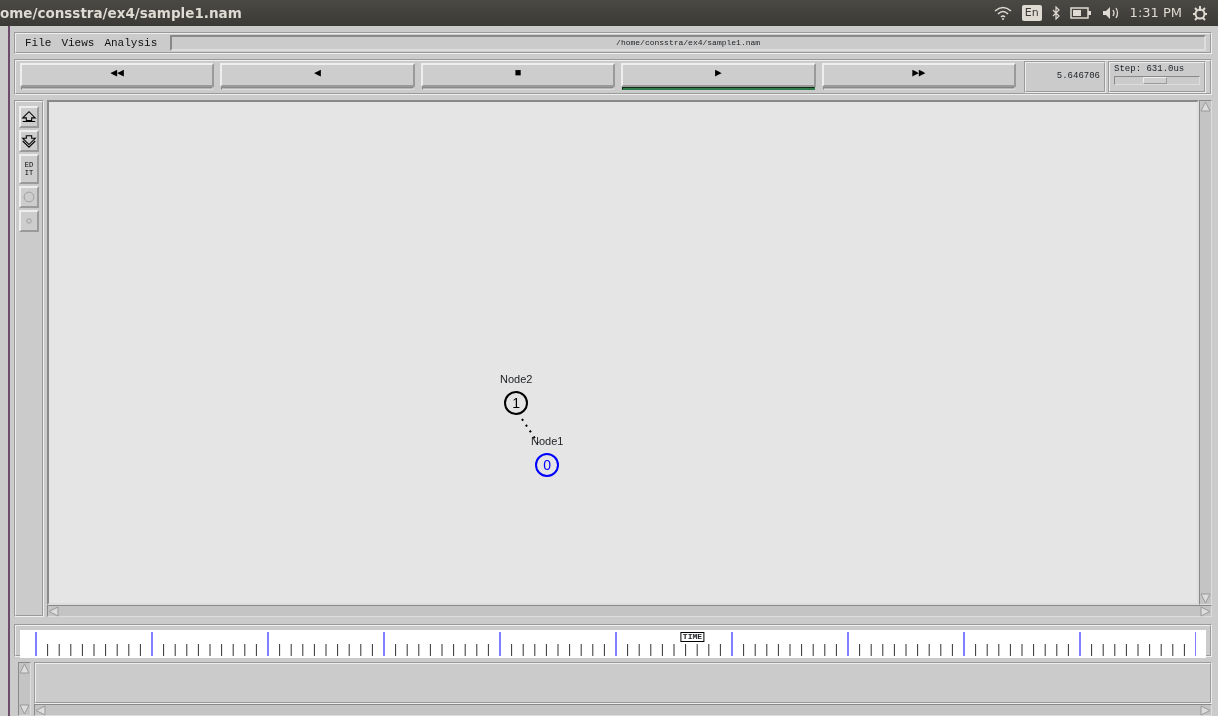  I want to click on node-label: Node2, so click(516, 379).